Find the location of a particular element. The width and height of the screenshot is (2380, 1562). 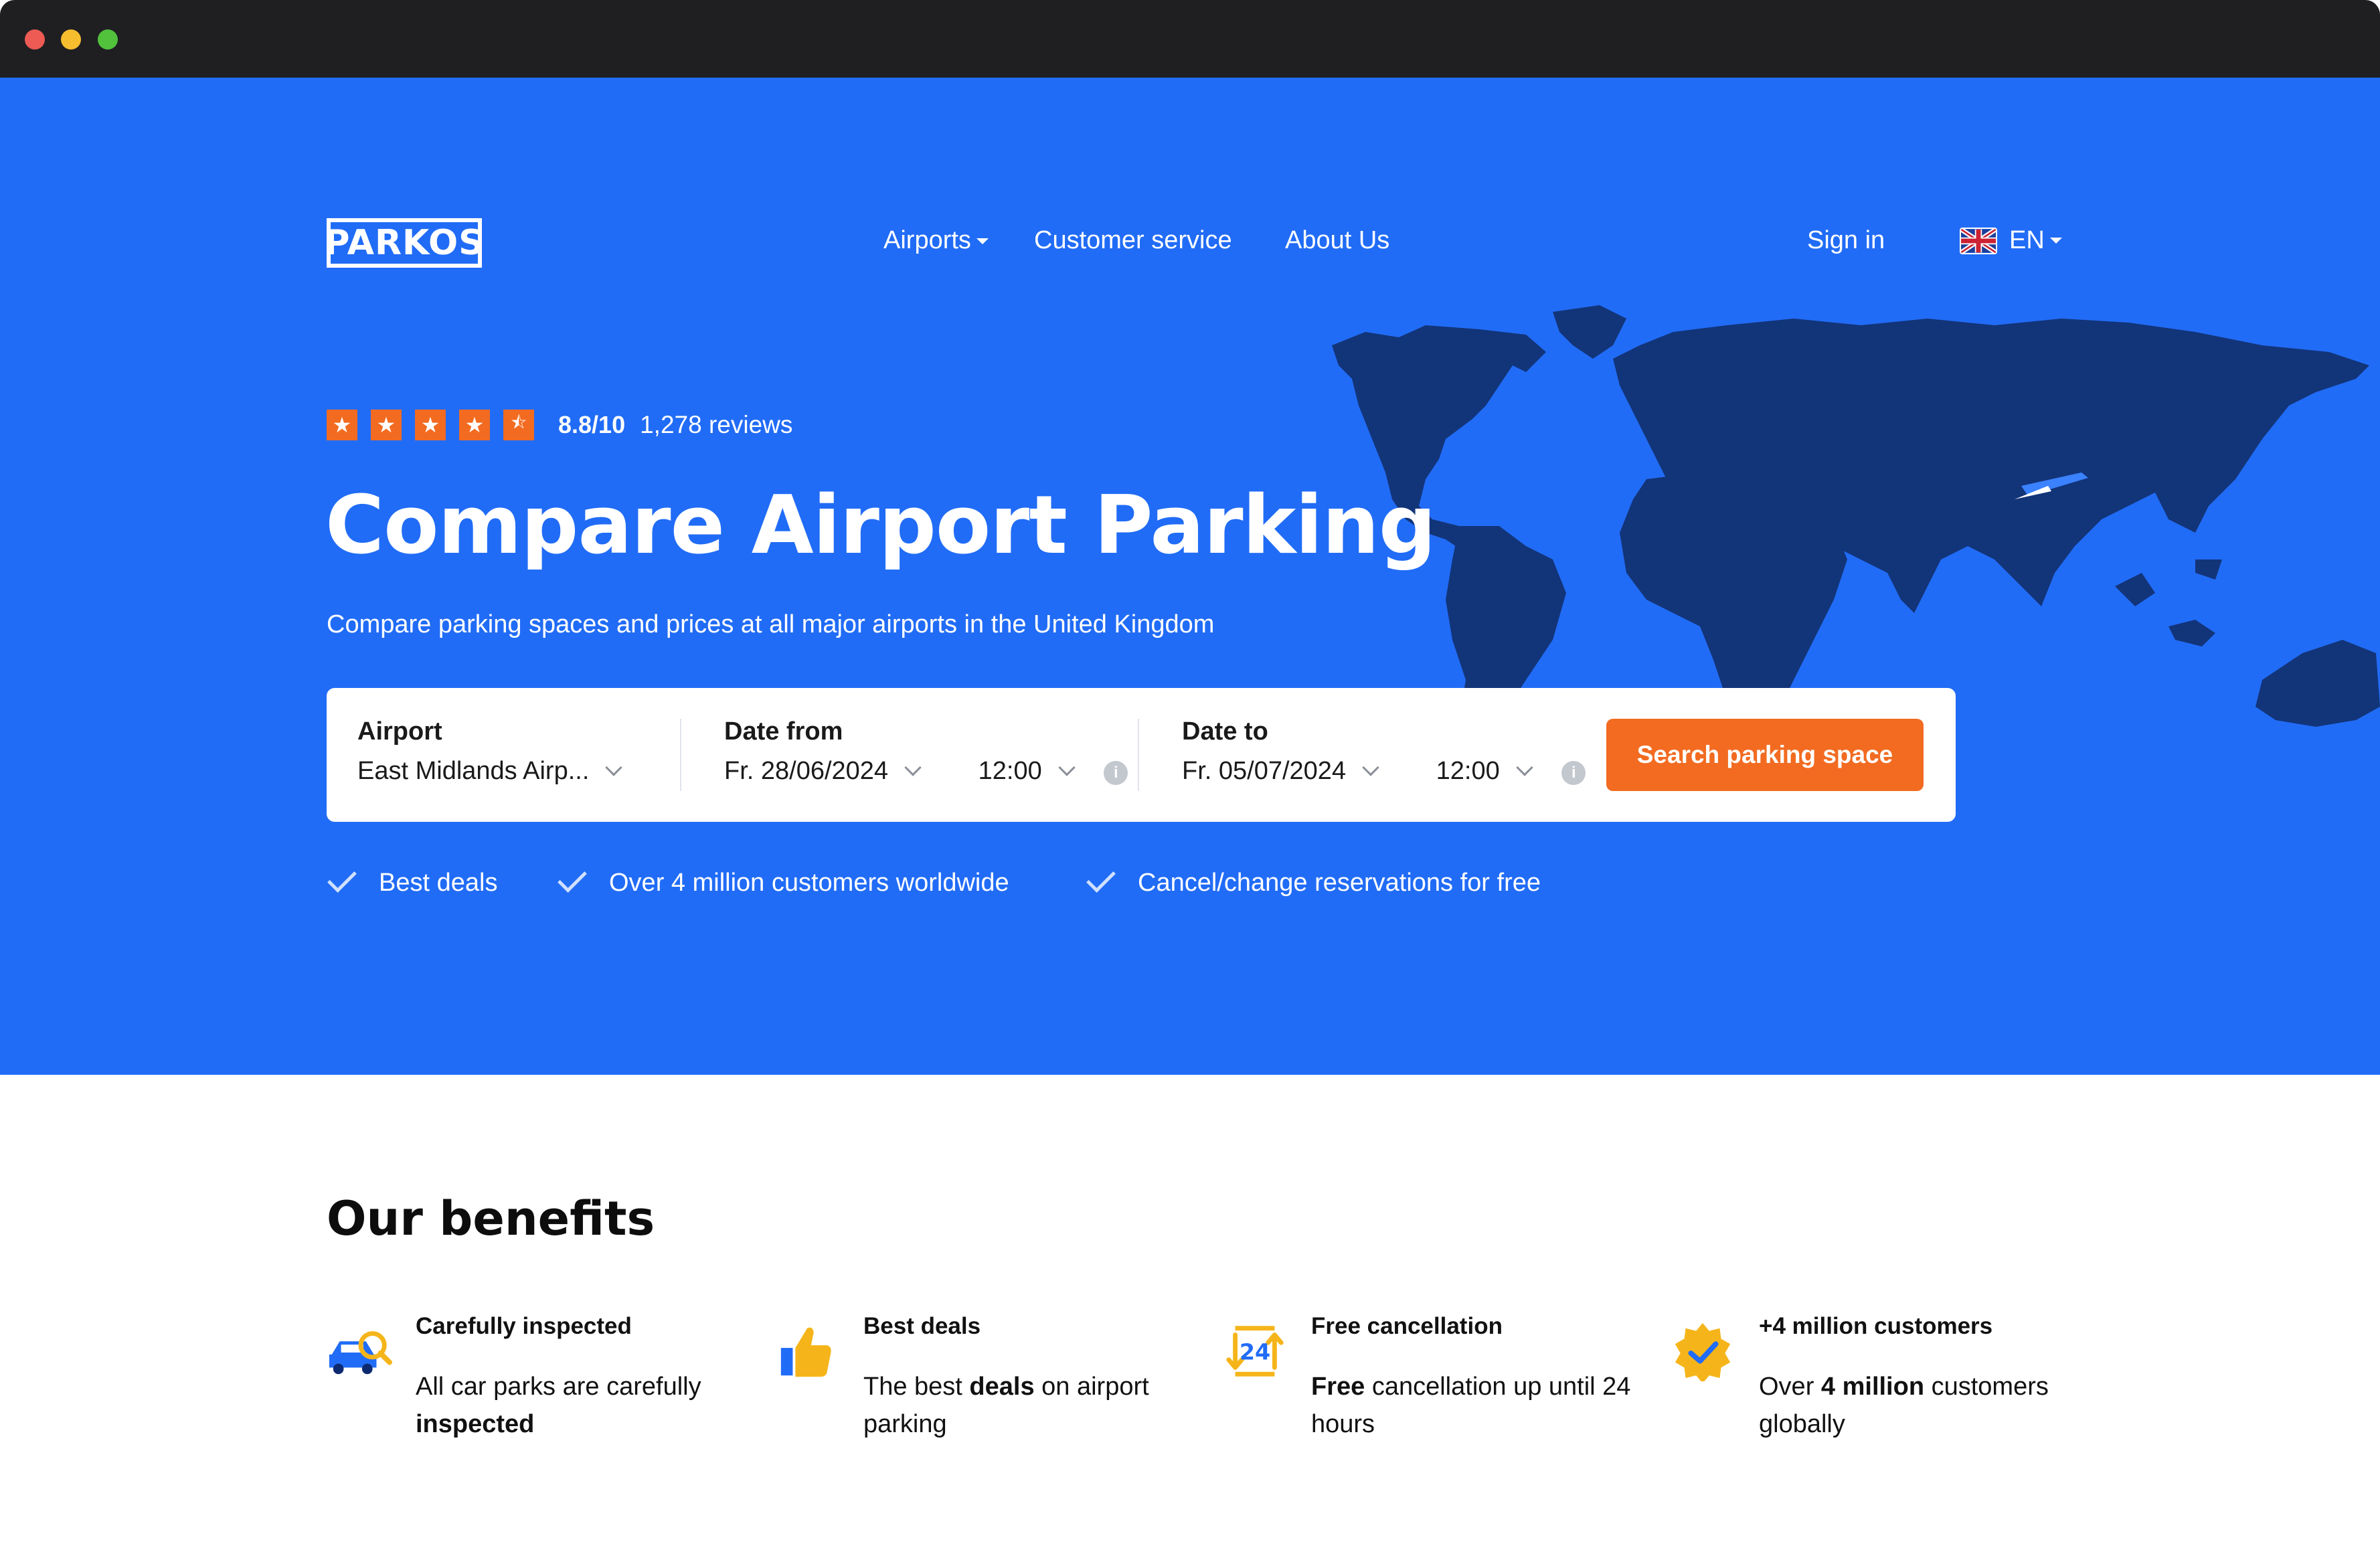

sign-in-link: Sign in is located at coordinates (1846, 240).